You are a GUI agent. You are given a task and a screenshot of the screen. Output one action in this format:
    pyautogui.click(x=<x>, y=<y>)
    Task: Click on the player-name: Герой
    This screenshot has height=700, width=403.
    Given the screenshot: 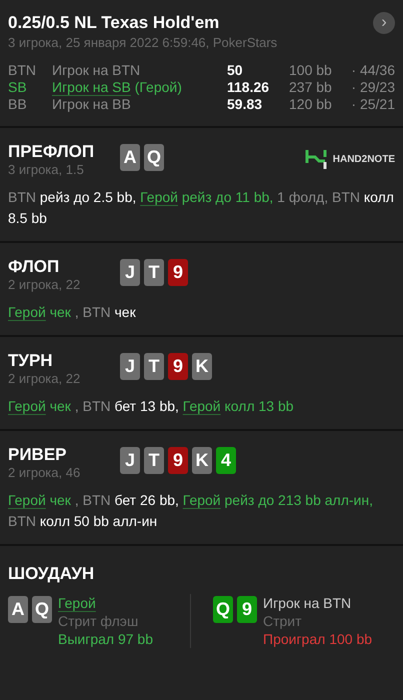 What is the action you would take?
    pyautogui.click(x=105, y=603)
    